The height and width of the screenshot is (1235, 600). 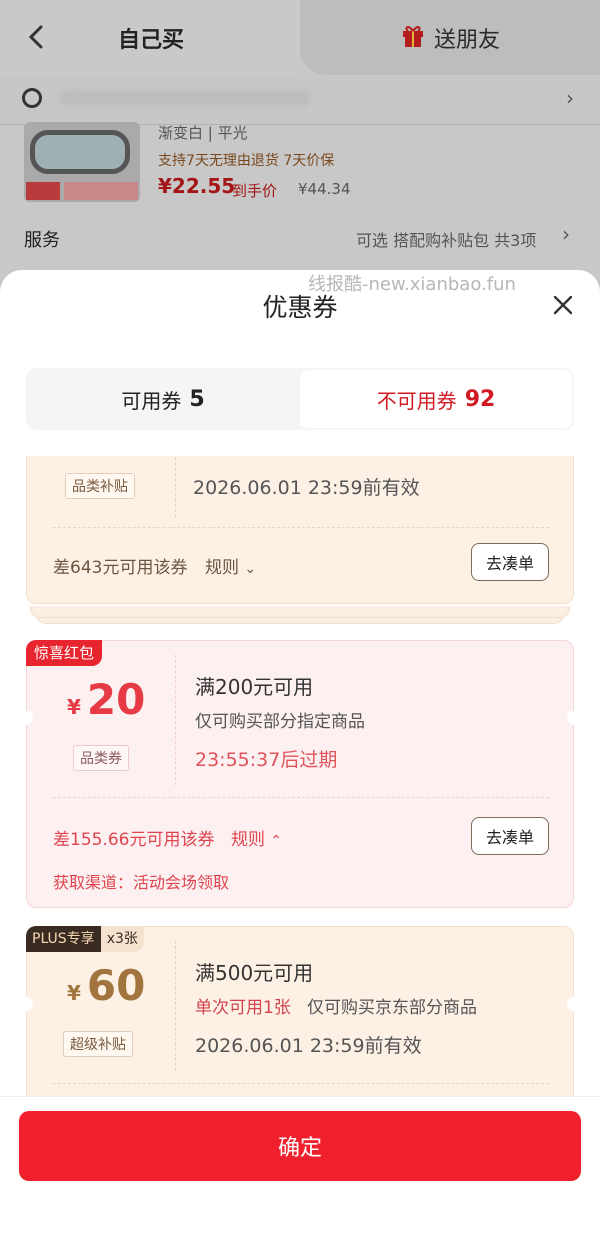 What do you see at coordinates (413, 36) in the screenshot?
I see `gift-icon` at bounding box center [413, 36].